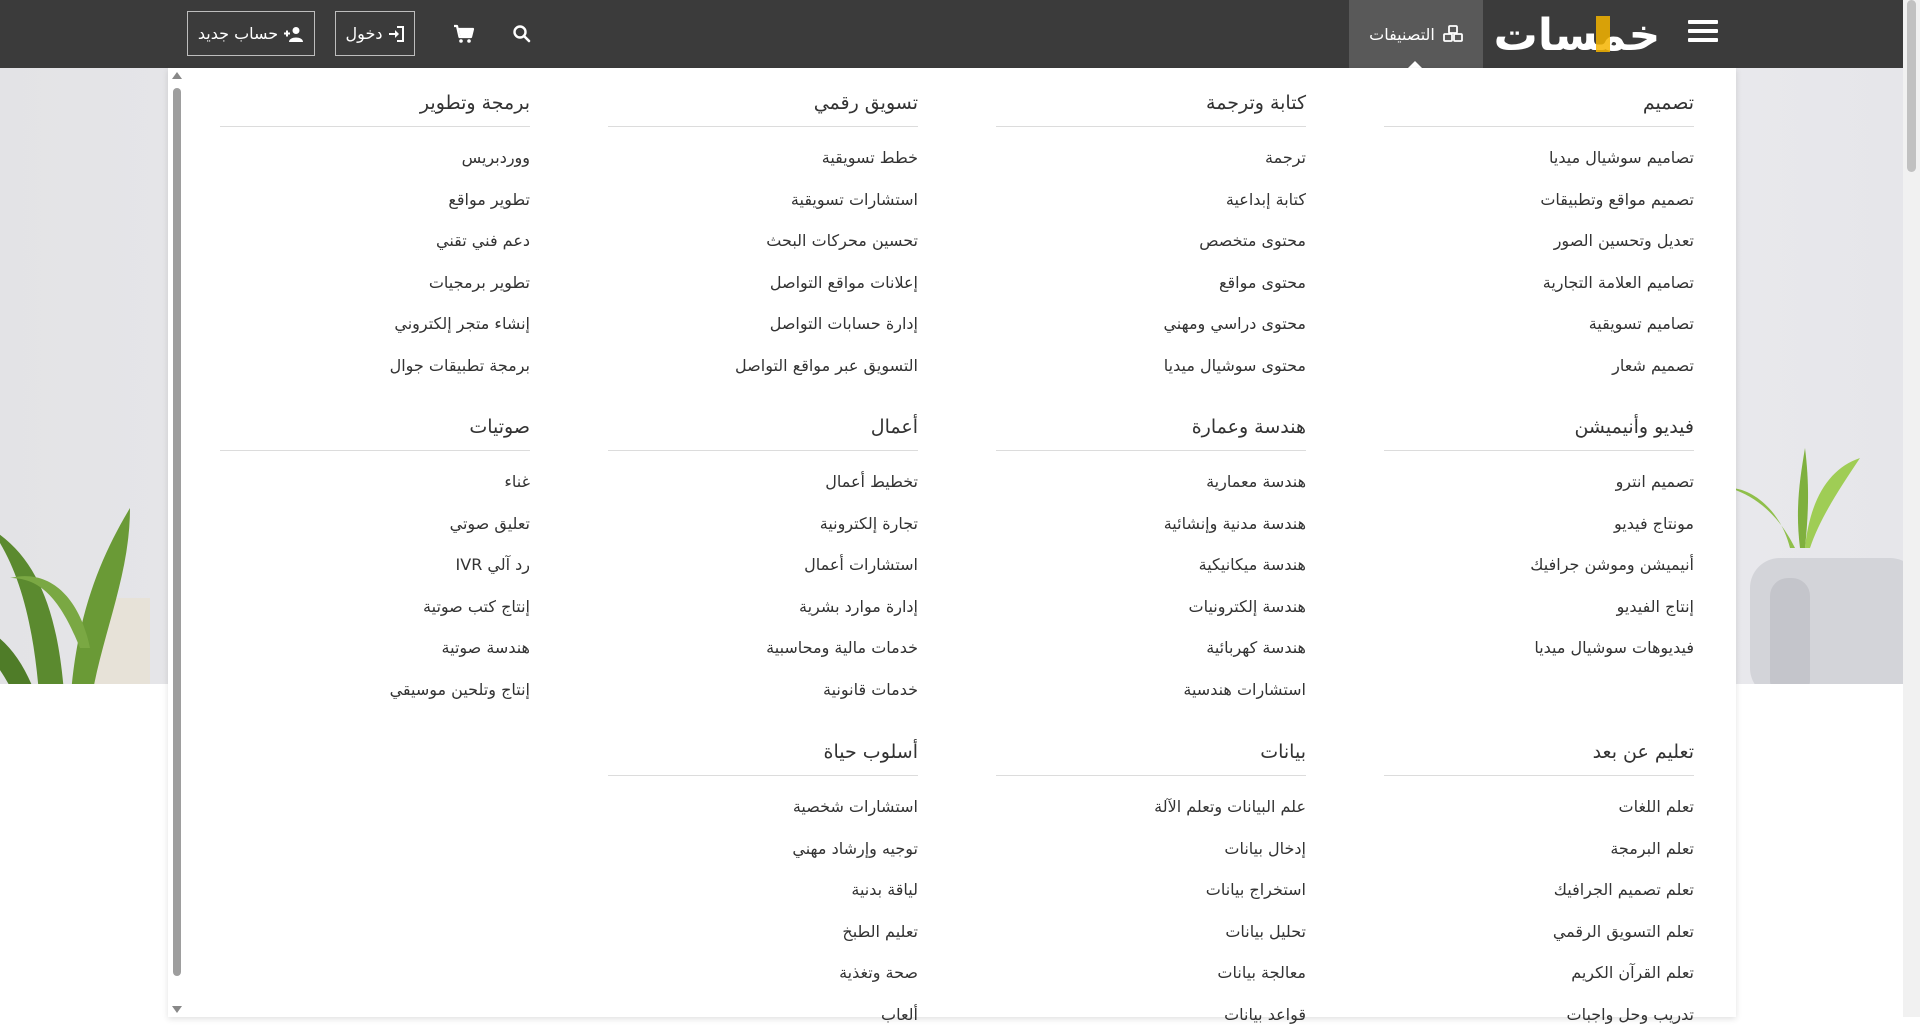 This screenshot has width=1920, height=1035. I want to click on register-button: حساب جديد, so click(251, 33).